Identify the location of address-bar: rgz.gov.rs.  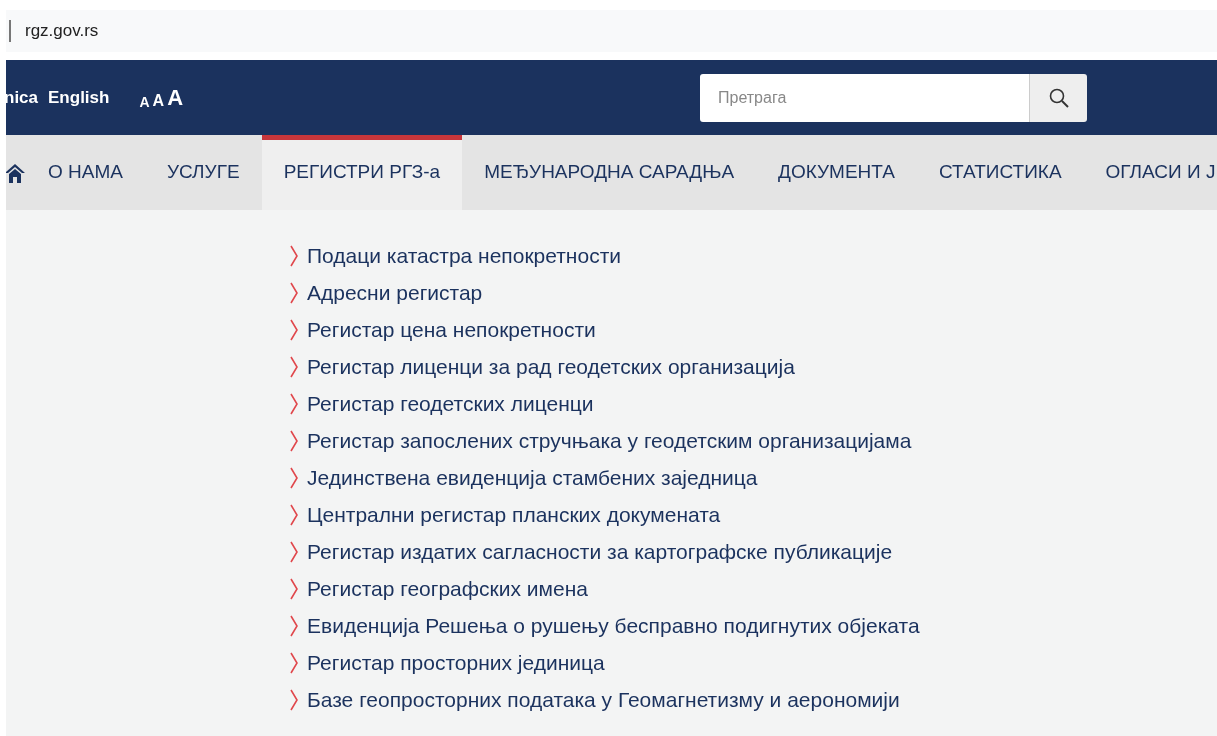
(611, 31).